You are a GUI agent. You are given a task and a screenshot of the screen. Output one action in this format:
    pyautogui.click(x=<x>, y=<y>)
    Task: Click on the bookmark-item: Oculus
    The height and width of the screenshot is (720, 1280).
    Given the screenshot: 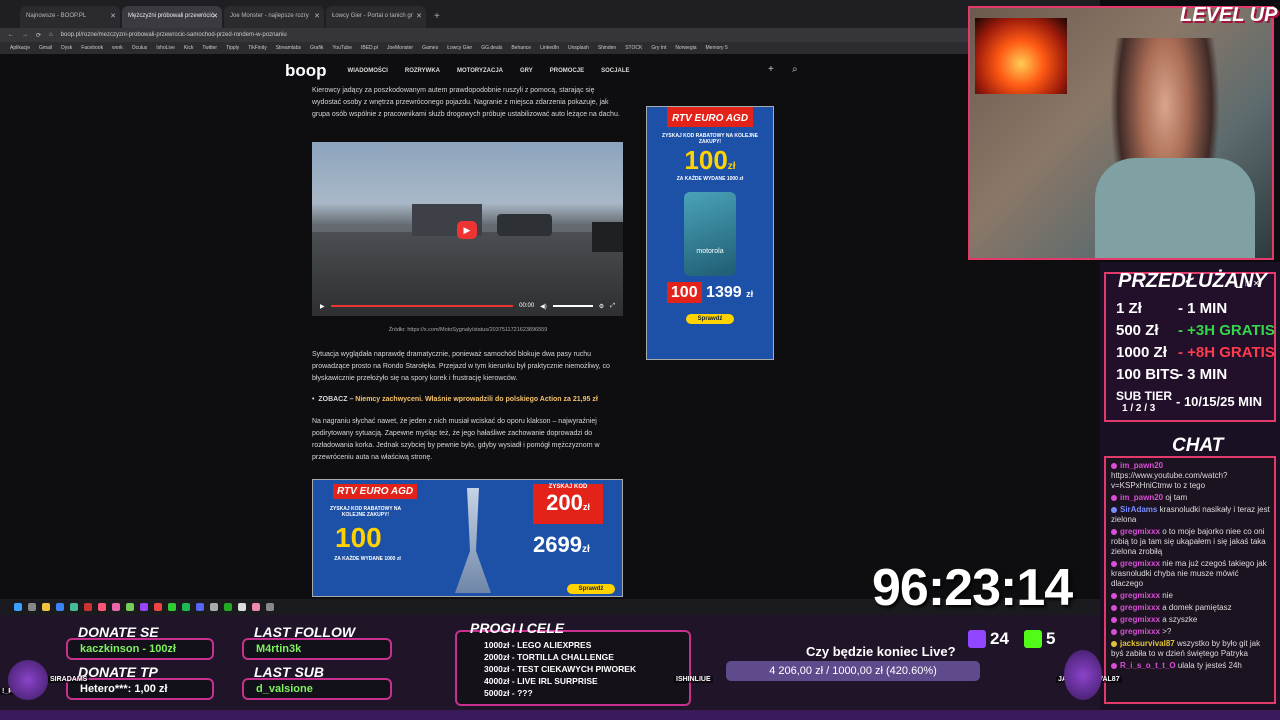 What is the action you would take?
    pyautogui.click(x=140, y=48)
    